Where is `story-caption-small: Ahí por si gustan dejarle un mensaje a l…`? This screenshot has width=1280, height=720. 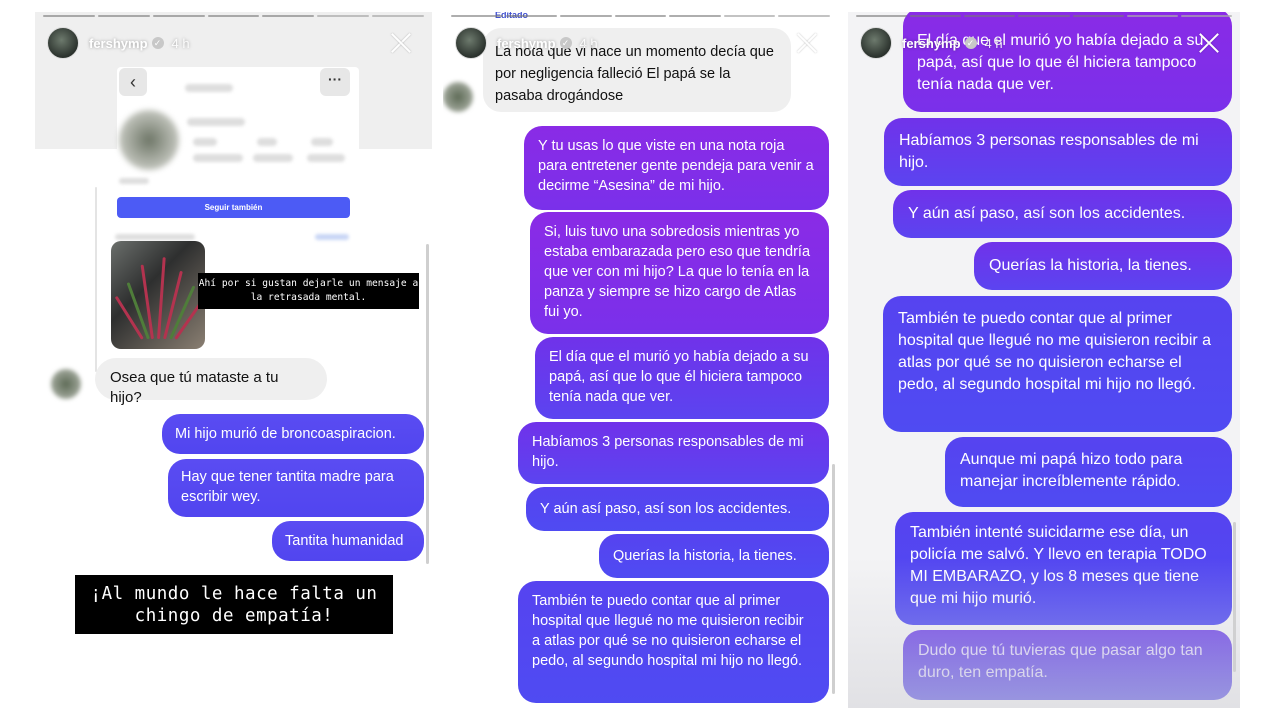
story-caption-small: Ahí por si gustan dejarle un mensaje a l… is located at coordinates (308, 291).